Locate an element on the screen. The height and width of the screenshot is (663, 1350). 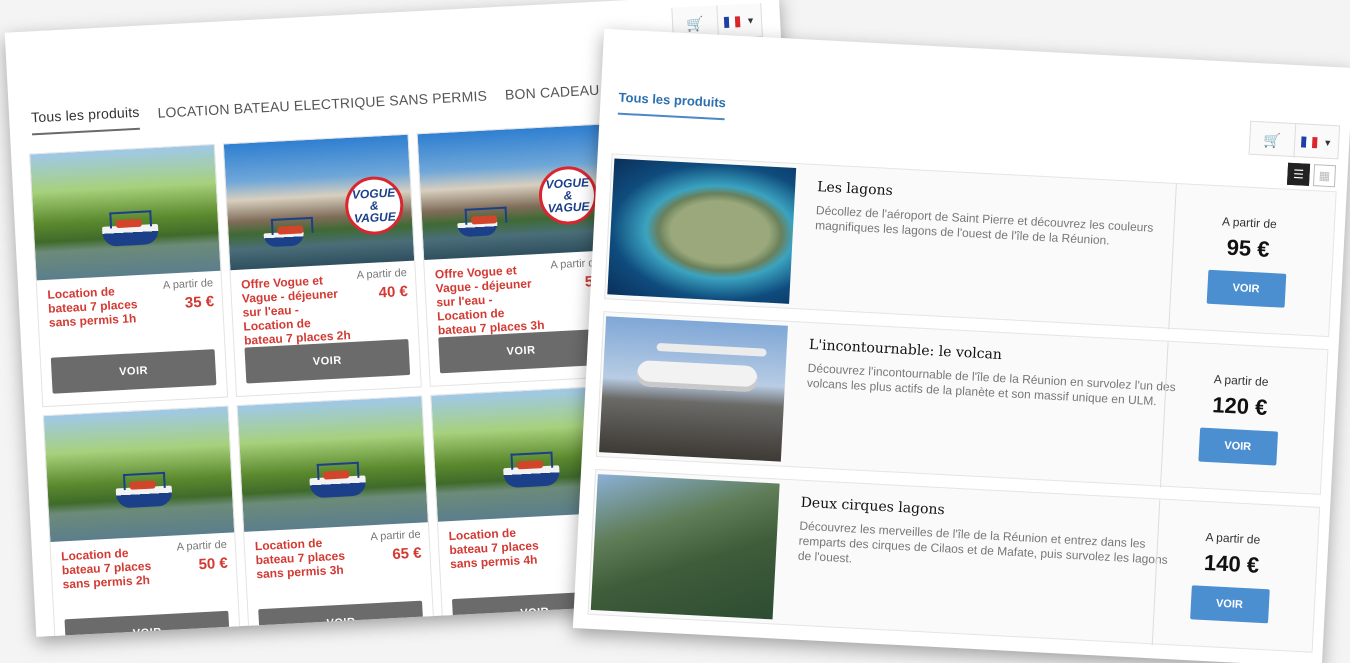
price-block: A partir de 120 € VOIR is located at coordinates (1238, 418).